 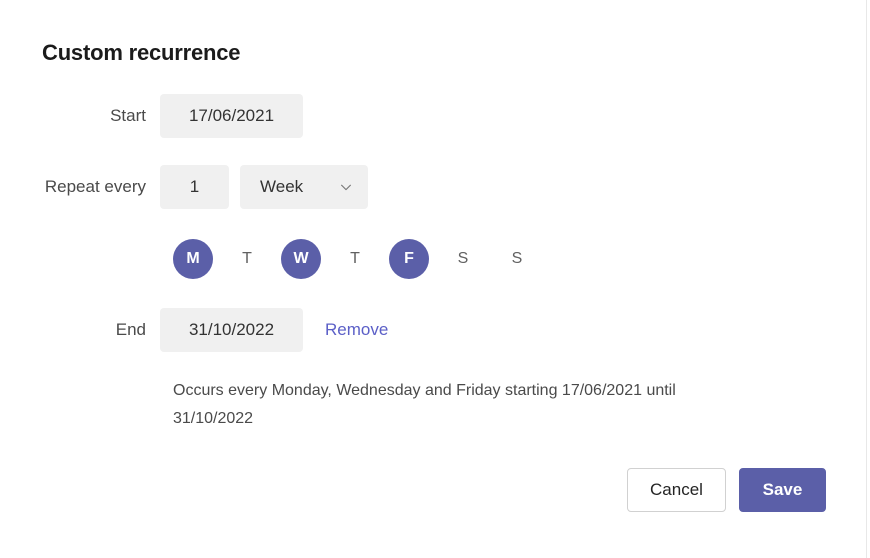 I want to click on day-of-week-picker: MTWTFSS, so click(x=362, y=259).